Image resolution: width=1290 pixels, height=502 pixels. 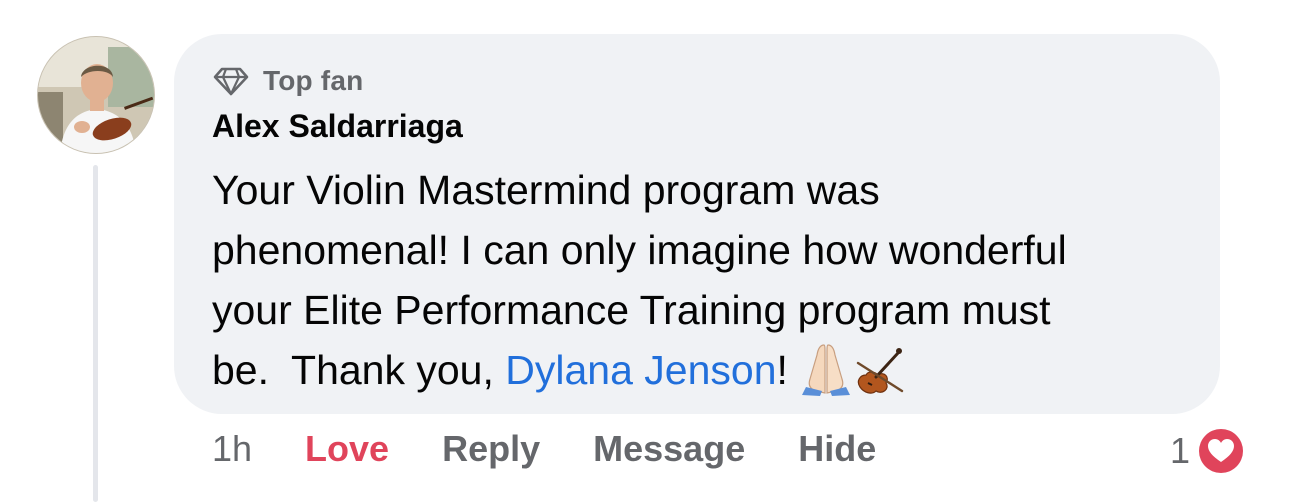 What do you see at coordinates (640, 370) in the screenshot?
I see `mention-link: Dylana Jenson` at bounding box center [640, 370].